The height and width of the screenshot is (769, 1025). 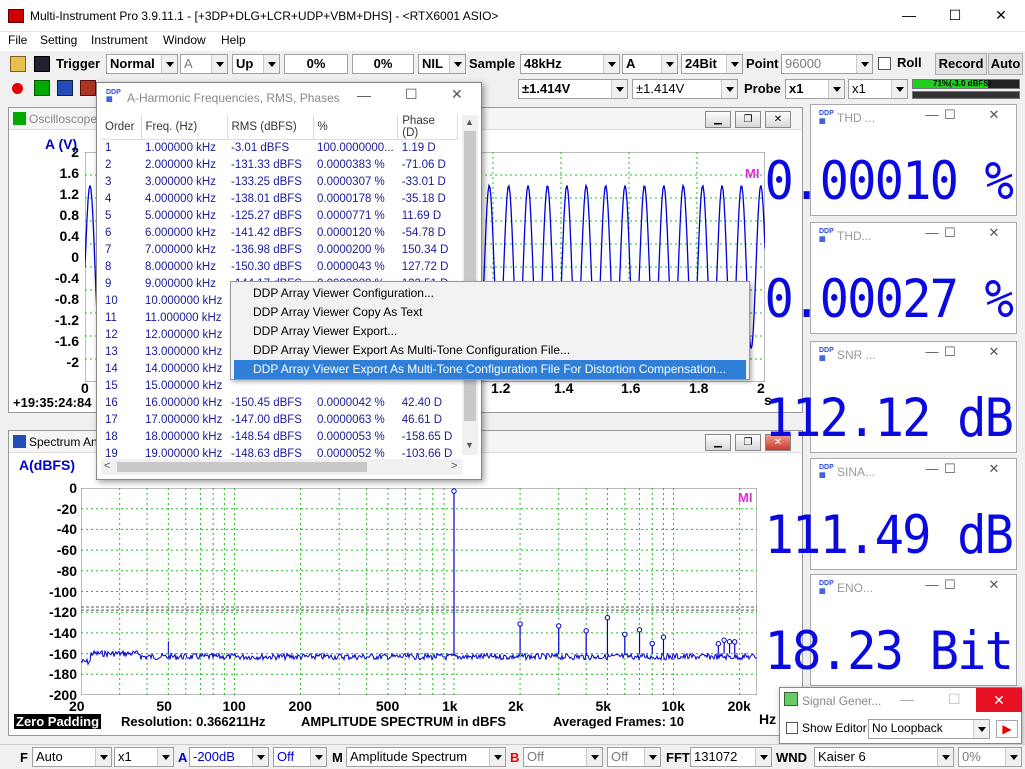 What do you see at coordinates (119, 40) in the screenshot?
I see `menu-instrument: Instrument` at bounding box center [119, 40].